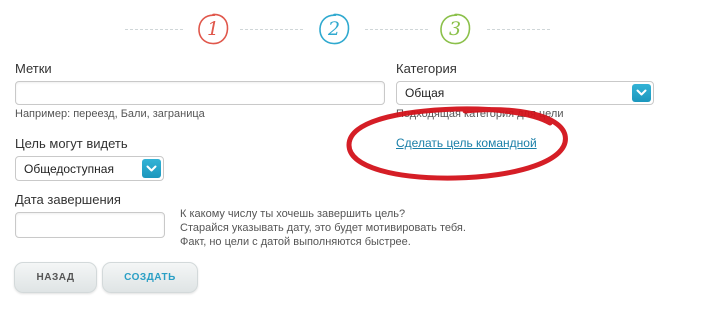 Image resolution: width=718 pixels, height=323 pixels. What do you see at coordinates (71, 143) in the screenshot?
I see `visibility-label: Цель могут видеть` at bounding box center [71, 143].